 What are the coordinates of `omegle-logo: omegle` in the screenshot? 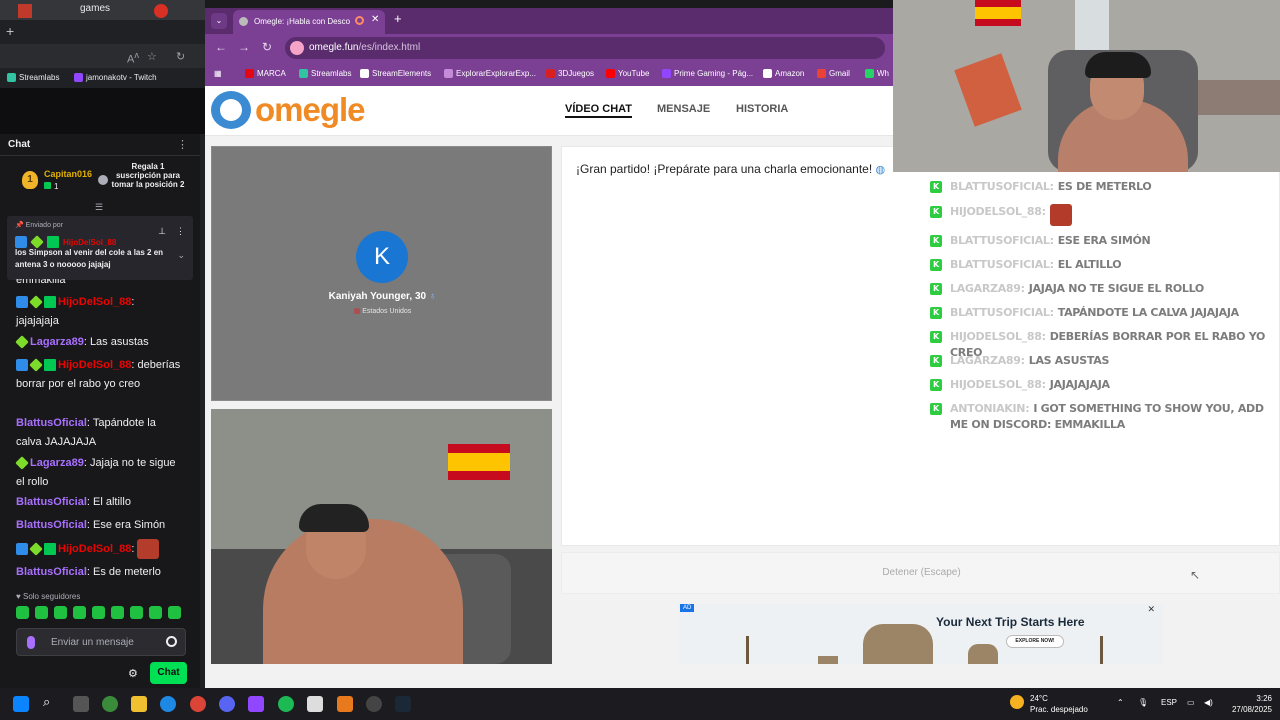 It's located at (310, 110).